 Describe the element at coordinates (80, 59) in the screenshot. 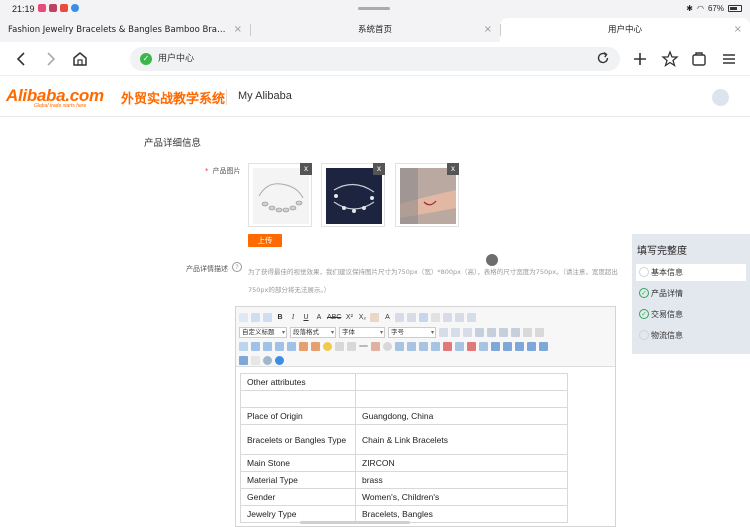

I see `home-icon` at that location.